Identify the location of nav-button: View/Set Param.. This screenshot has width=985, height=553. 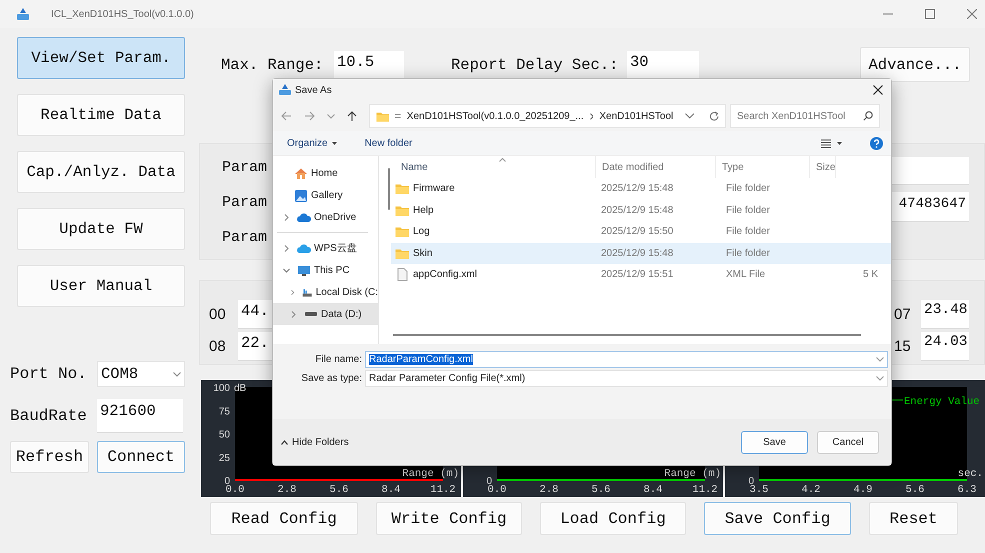
(101, 58).